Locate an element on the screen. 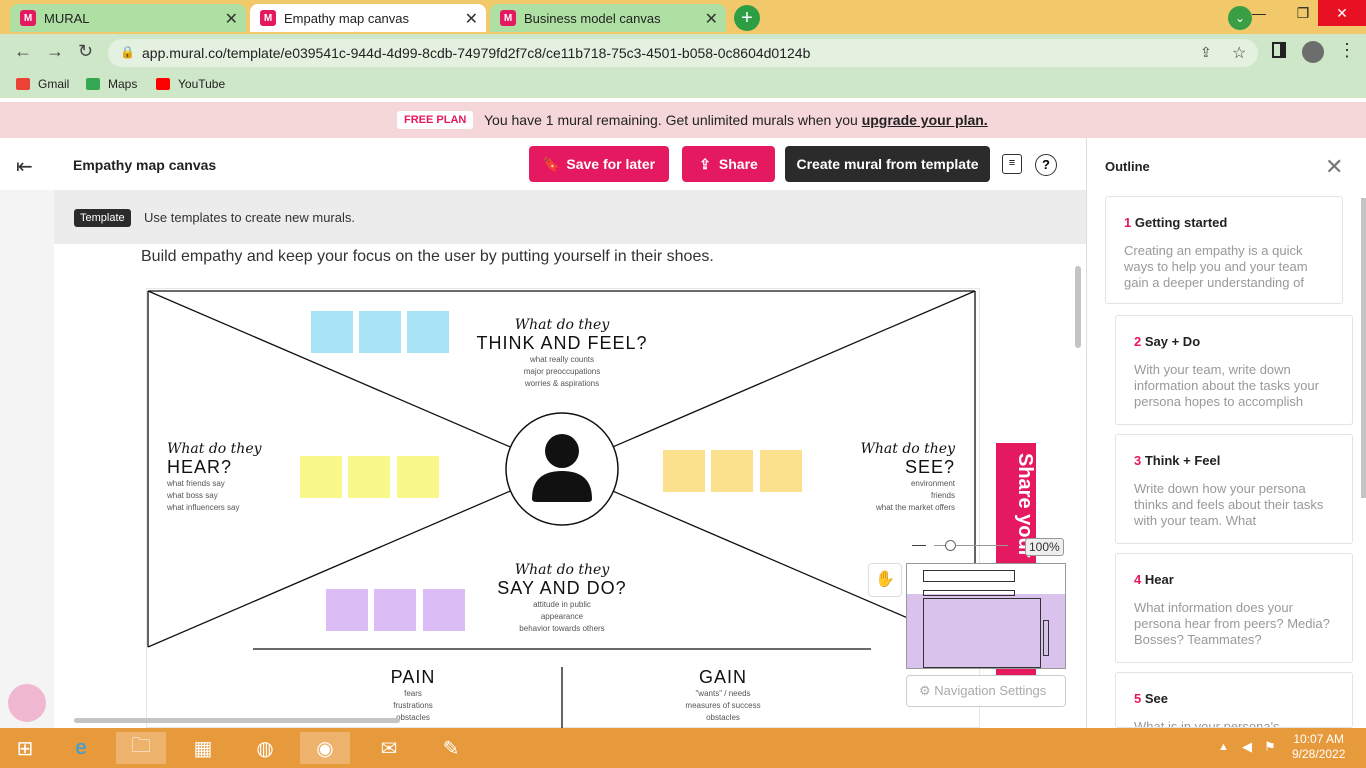 This screenshot has width=1366, height=768. create-mural-button: Create mural from template is located at coordinates (887, 164).